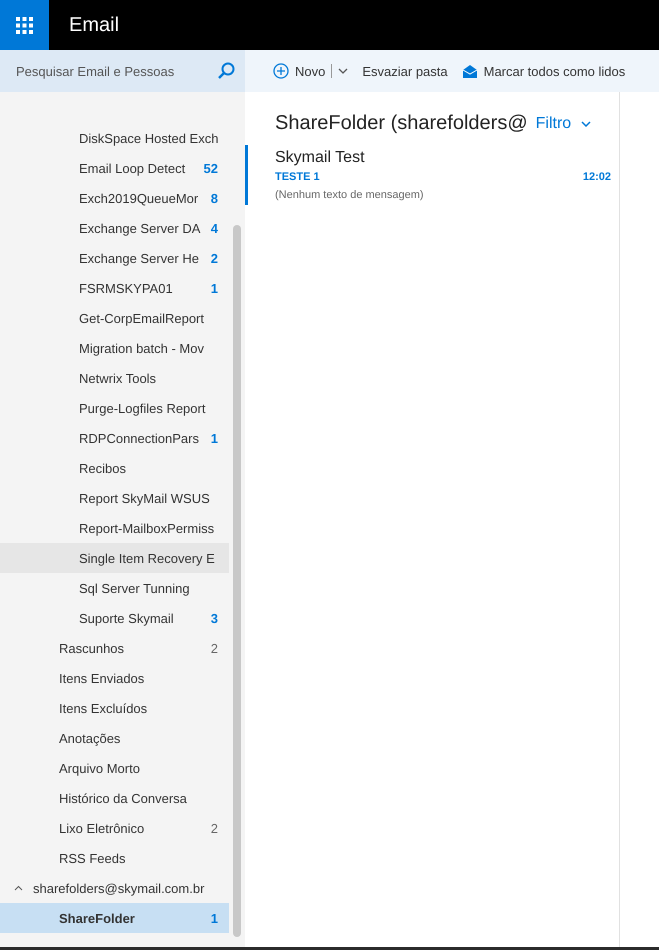 Image resolution: width=659 pixels, height=950 pixels. Describe the element at coordinates (114, 678) in the screenshot. I see `folder-item: Itens Enviados` at that location.